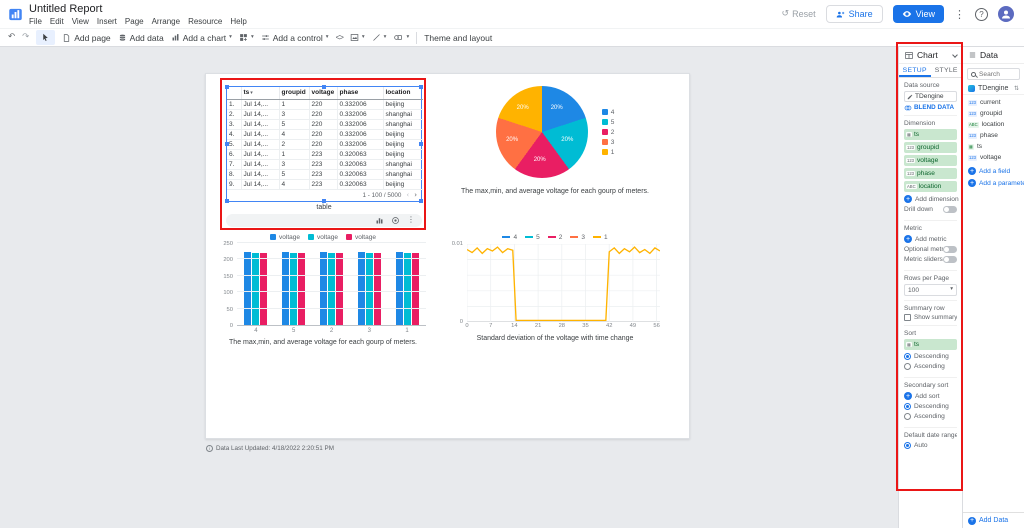 The width and height of the screenshot is (1024, 528). Describe the element at coordinates (379, 37) in the screenshot. I see `line-tool-button: ▾` at that location.